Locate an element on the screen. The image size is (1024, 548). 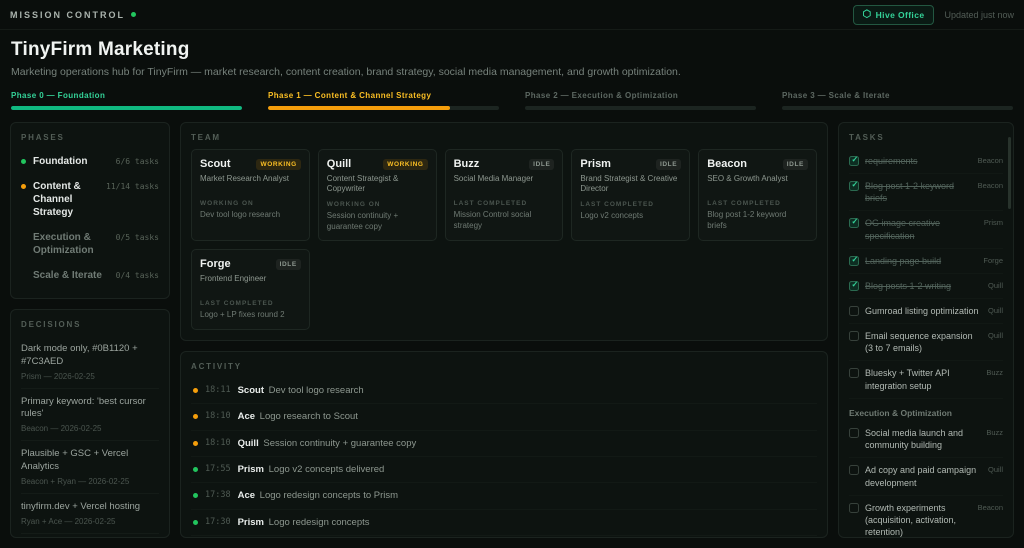
member-name: Forge is located at coordinates (215, 264).